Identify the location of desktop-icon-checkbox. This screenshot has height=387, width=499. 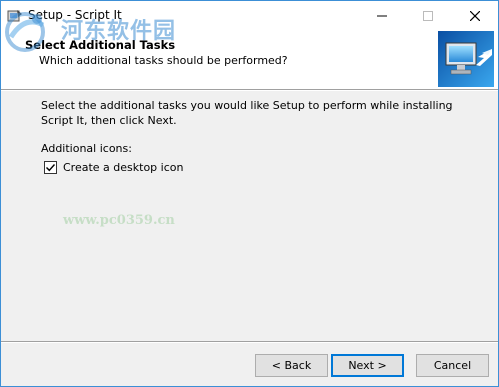
(50, 167).